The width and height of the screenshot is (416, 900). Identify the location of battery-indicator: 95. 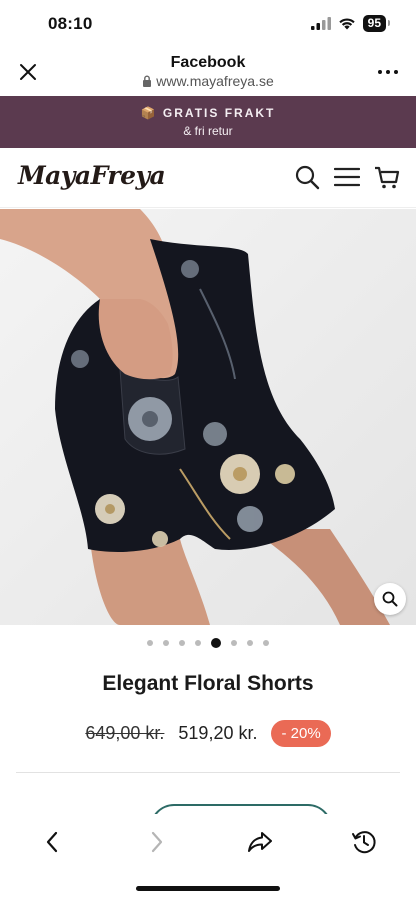
(376, 23).